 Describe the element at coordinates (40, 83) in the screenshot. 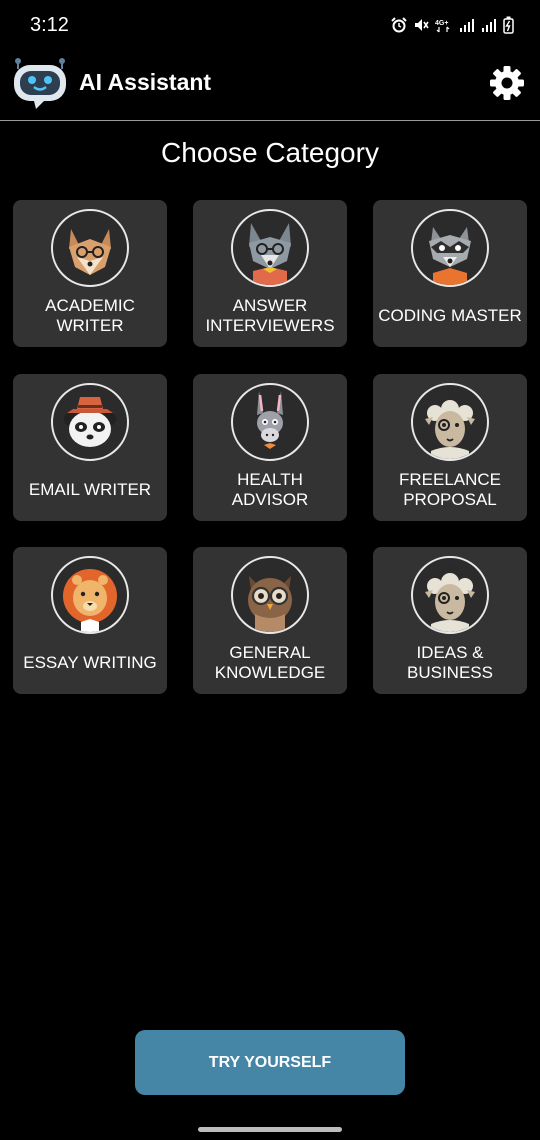

I see `robot-chat-icon` at that location.